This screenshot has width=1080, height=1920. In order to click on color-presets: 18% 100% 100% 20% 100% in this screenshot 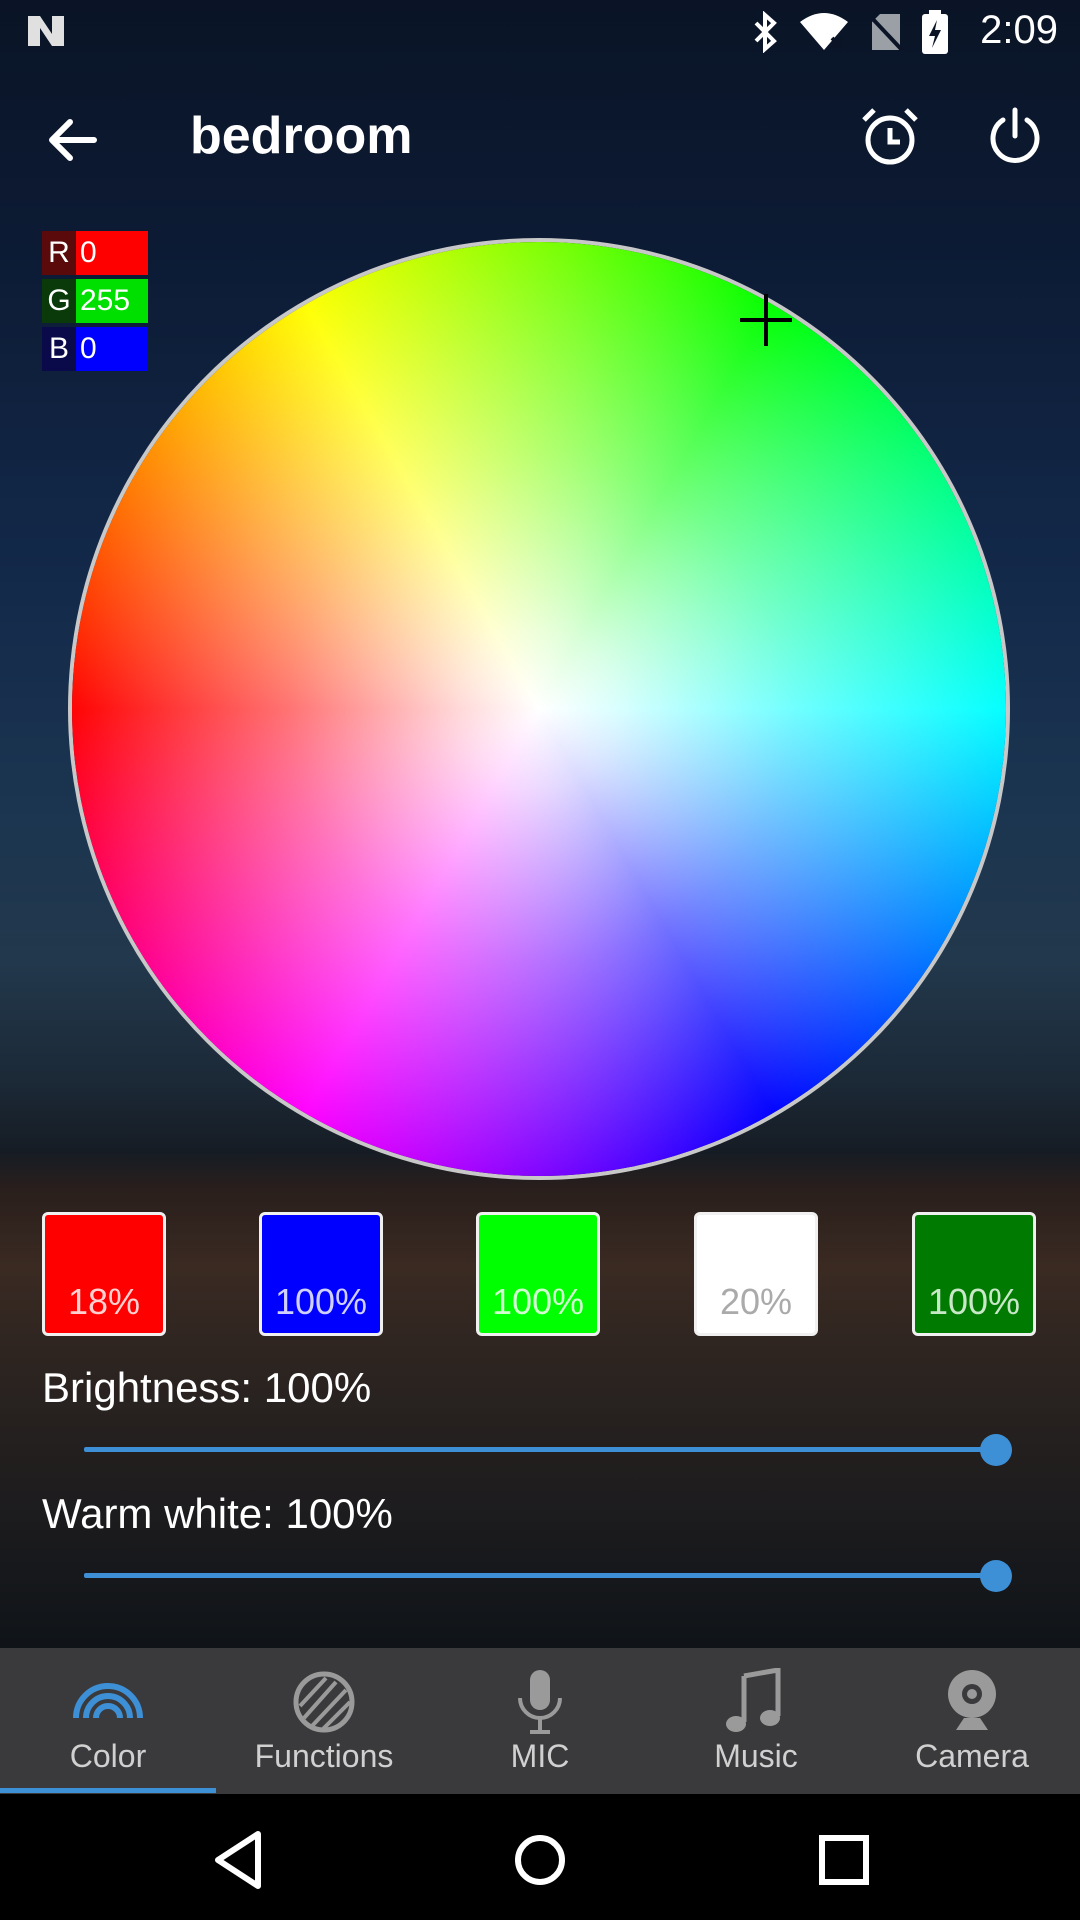, I will do `click(540, 1274)`.